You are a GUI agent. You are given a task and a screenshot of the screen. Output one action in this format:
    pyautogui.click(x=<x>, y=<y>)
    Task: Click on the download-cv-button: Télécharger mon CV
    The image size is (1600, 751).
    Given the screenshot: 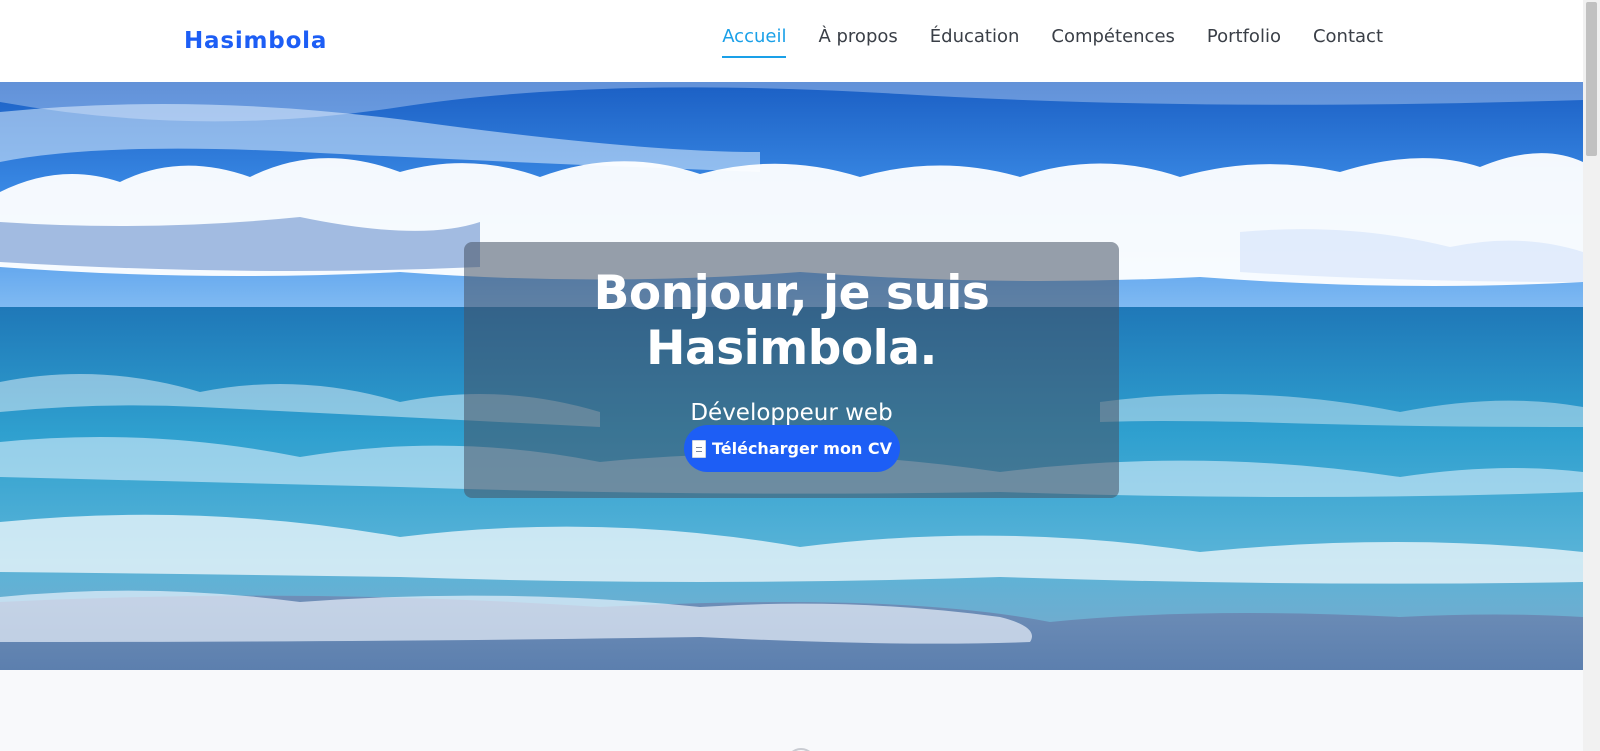 What is the action you would take?
    pyautogui.click(x=792, y=448)
    